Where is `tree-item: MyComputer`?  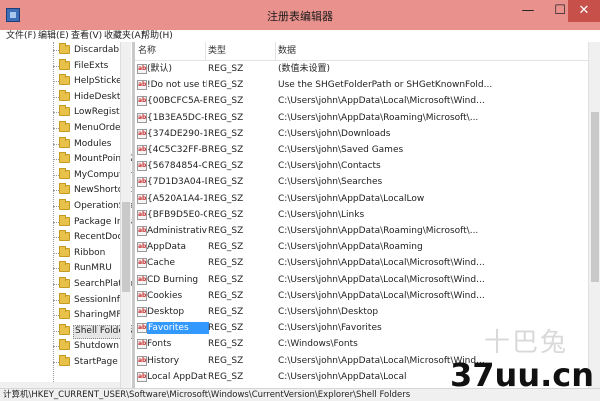
tree-item: MyComputer is located at coordinates (92, 174).